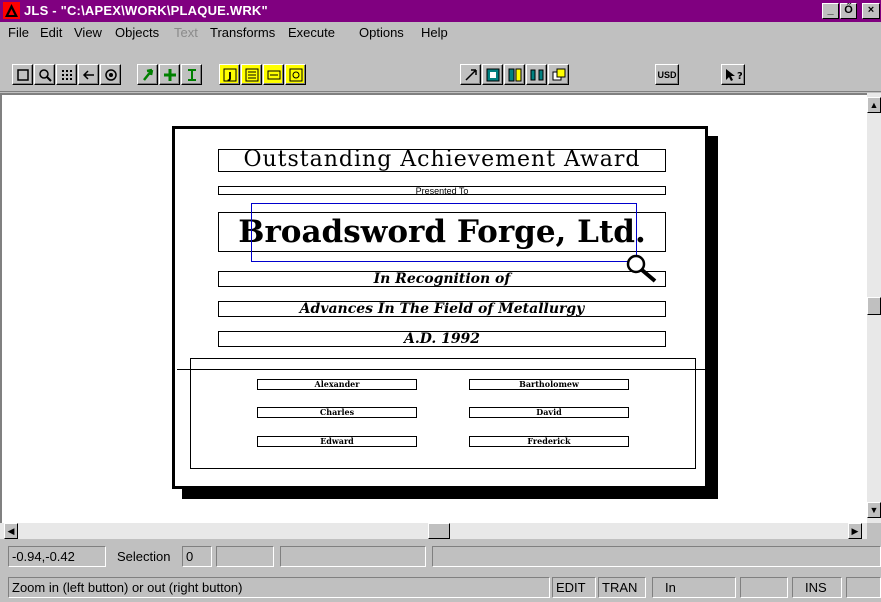 This screenshot has height=602, width=881. I want to click on paragraph-tool, so click(251, 74).